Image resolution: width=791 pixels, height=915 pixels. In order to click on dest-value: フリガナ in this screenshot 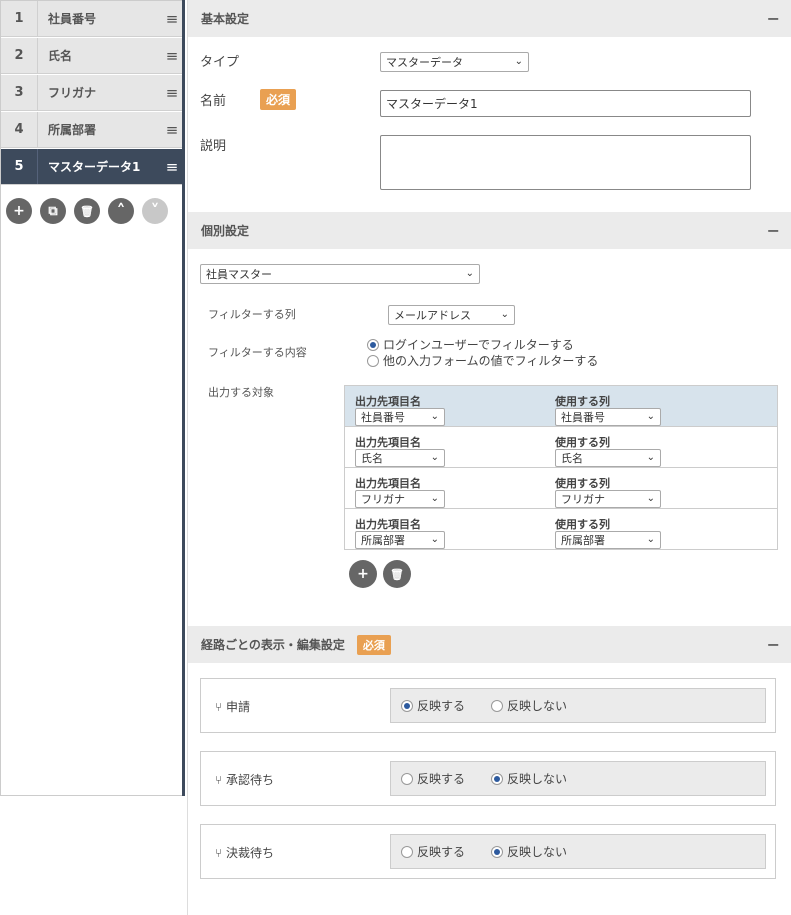, I will do `click(383, 499)`.